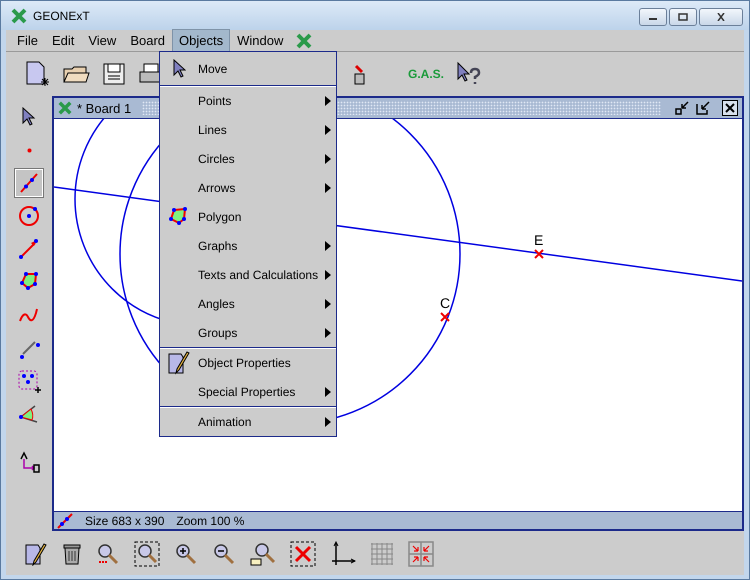 The image size is (750, 580). I want to click on menu-item: Objects, so click(201, 40).